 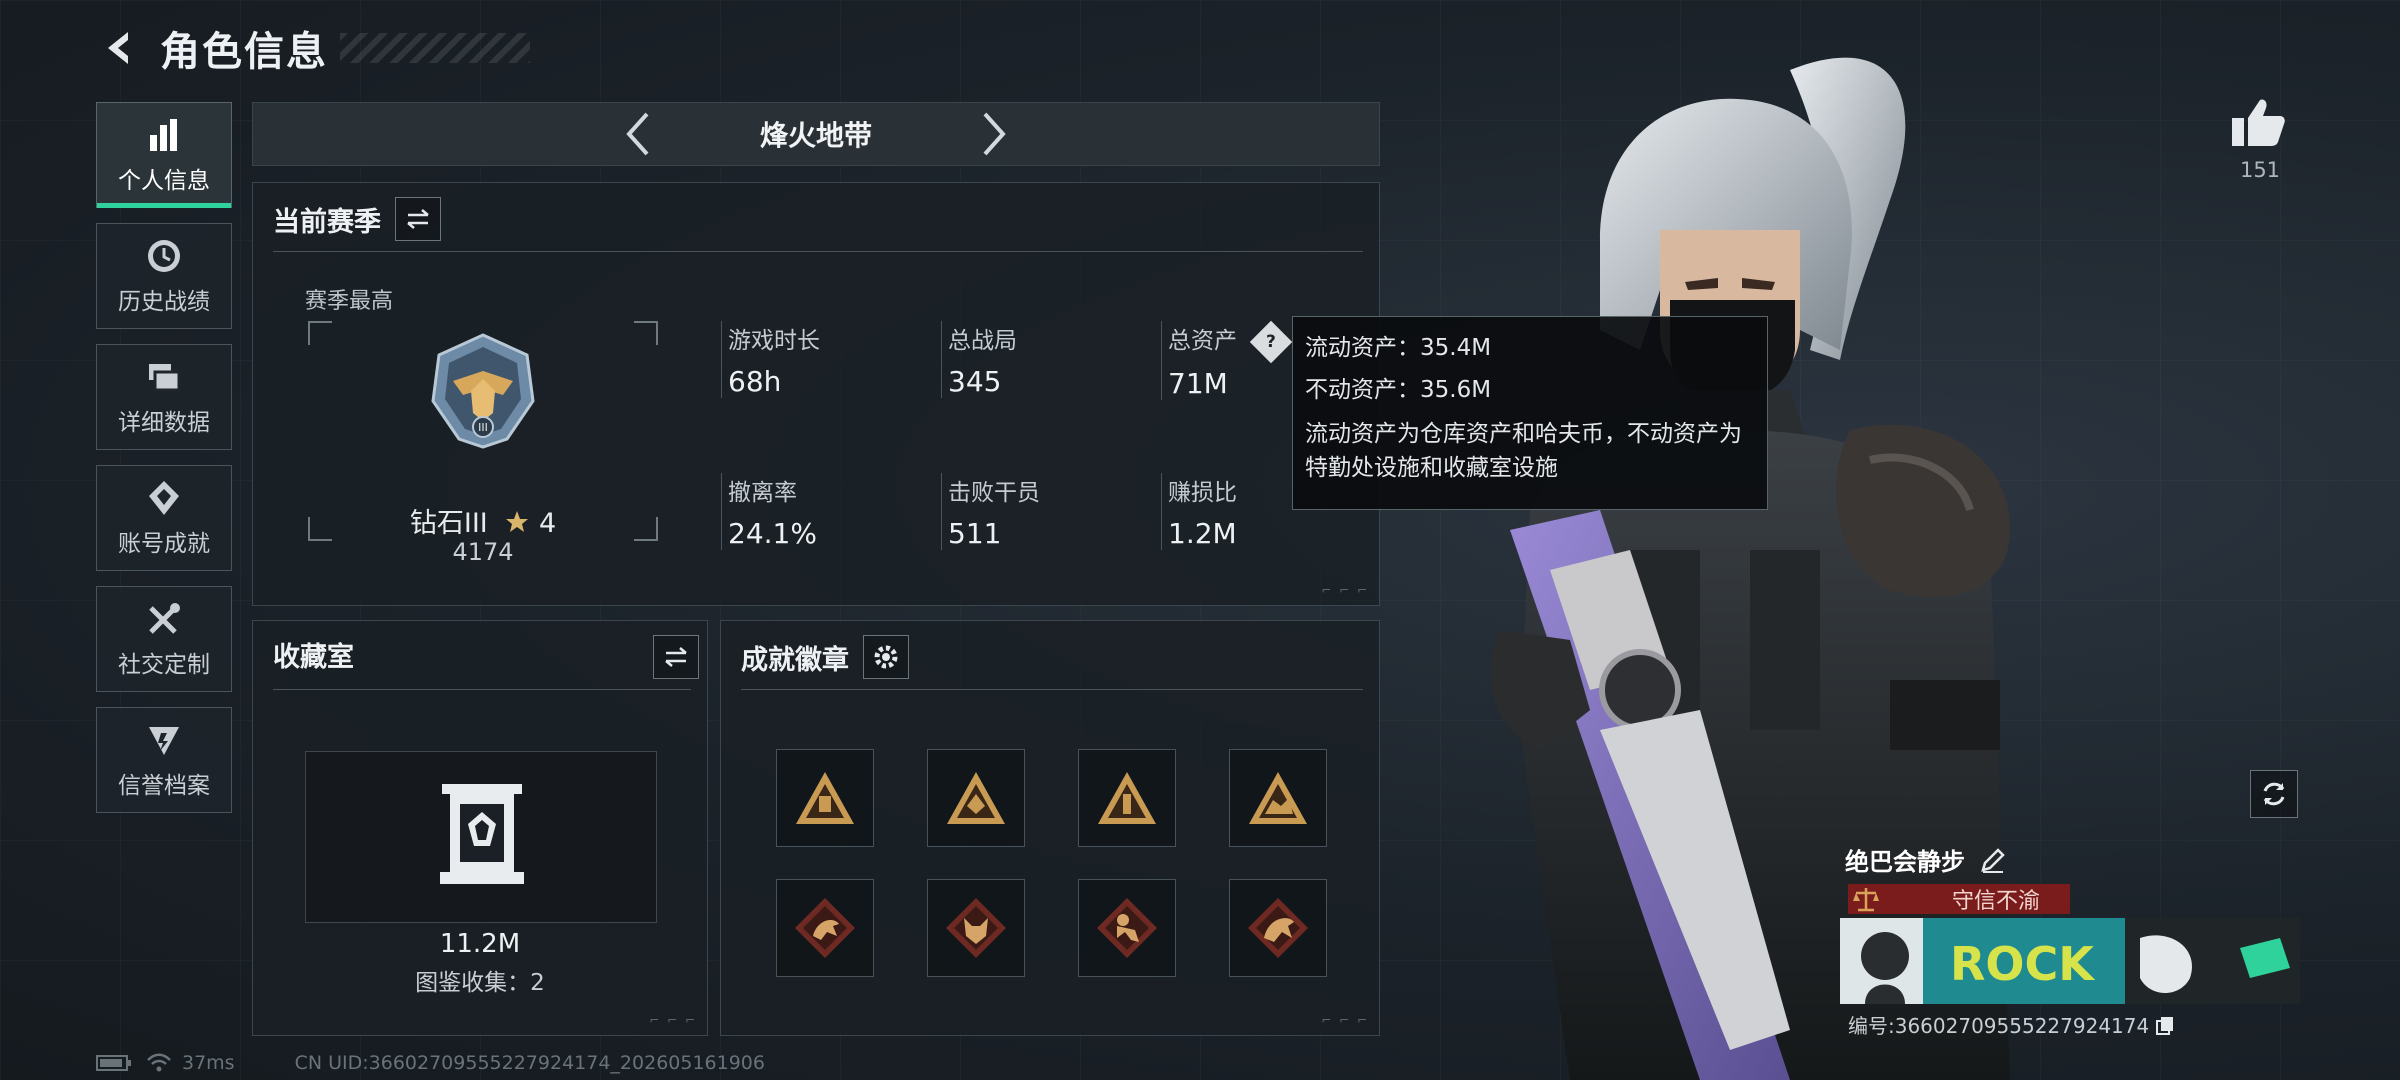 I want to click on stat-value: 68h, so click(x=755, y=381).